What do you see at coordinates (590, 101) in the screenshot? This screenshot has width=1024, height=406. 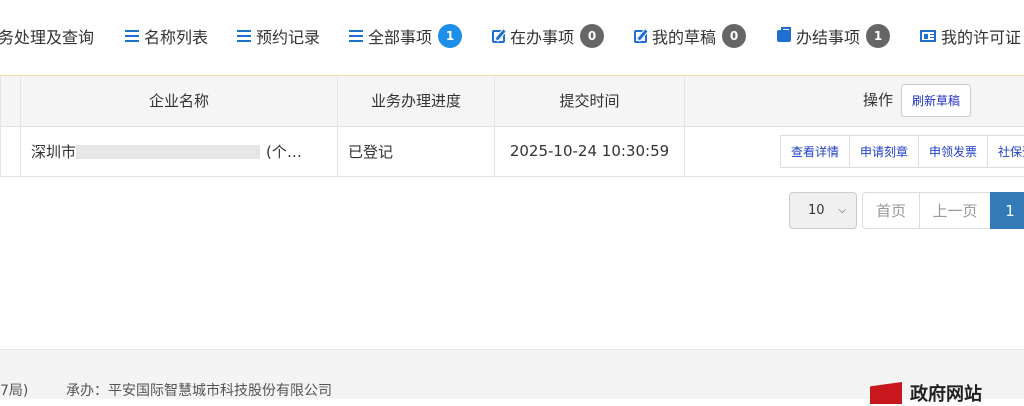 I see `header-time: 提交时间` at bounding box center [590, 101].